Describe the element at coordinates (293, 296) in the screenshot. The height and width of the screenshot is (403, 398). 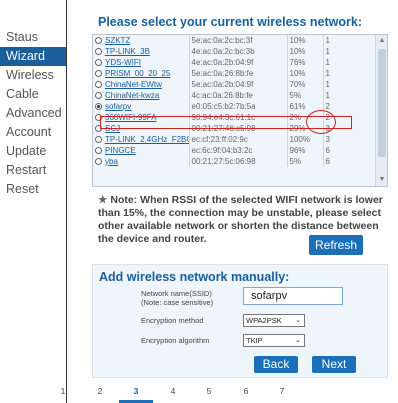
I see `ssid-input` at that location.